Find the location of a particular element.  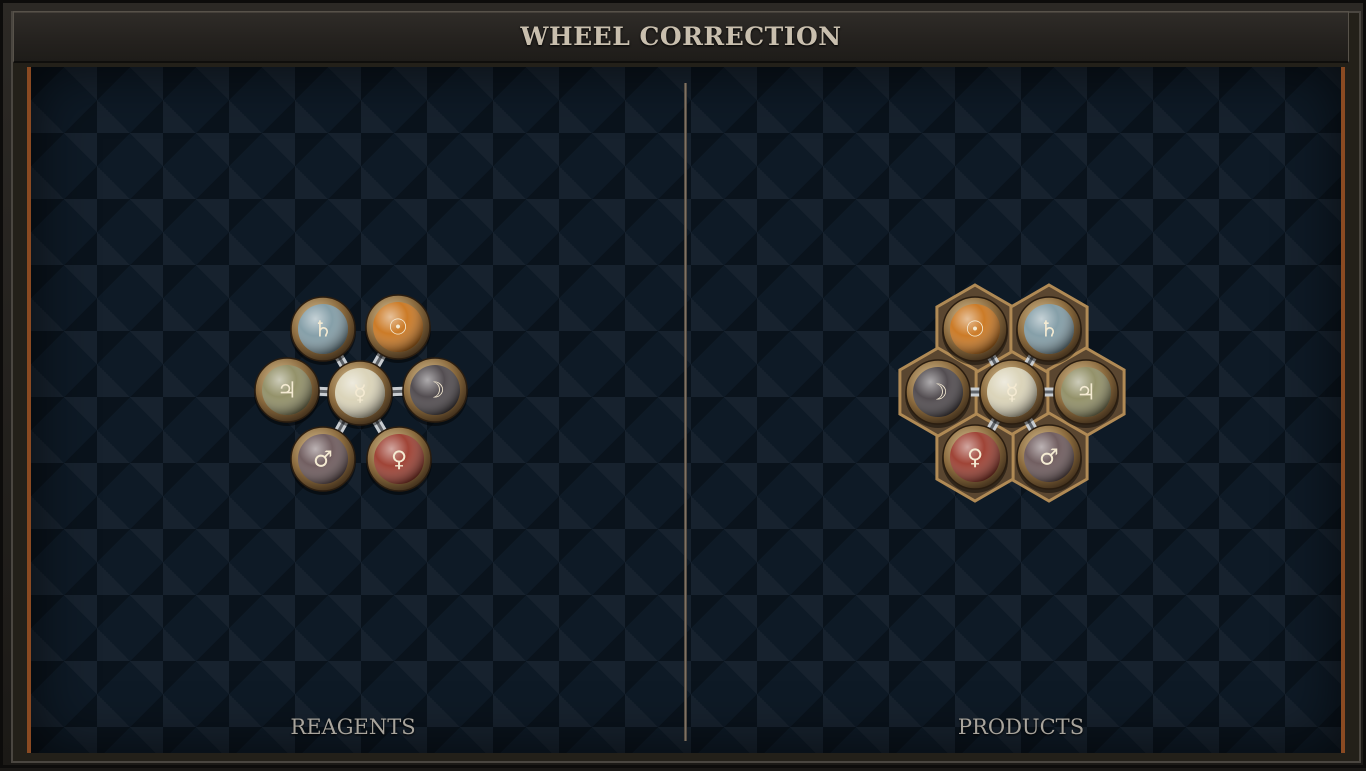

title-bar: WHEEL CORRECTION is located at coordinates (681, 37).